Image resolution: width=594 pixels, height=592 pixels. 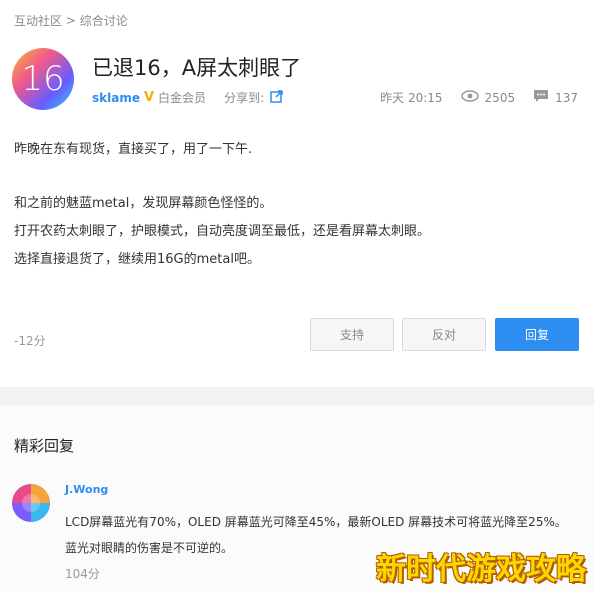 What do you see at coordinates (149, 97) in the screenshot?
I see `verified-badge-icon: V` at bounding box center [149, 97].